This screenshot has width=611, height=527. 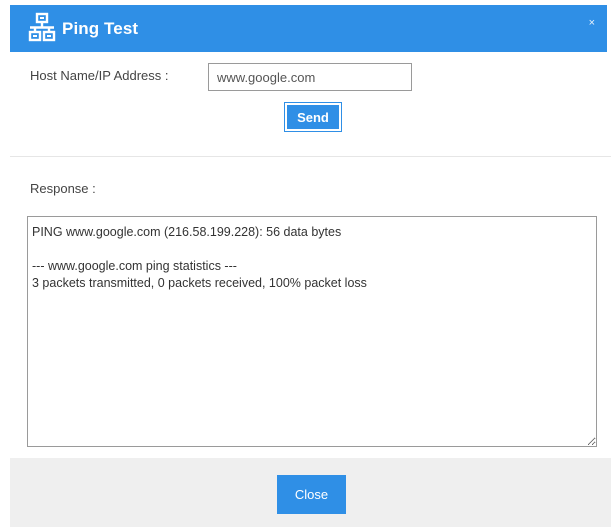 I want to click on section-divider, so click(x=310, y=156).